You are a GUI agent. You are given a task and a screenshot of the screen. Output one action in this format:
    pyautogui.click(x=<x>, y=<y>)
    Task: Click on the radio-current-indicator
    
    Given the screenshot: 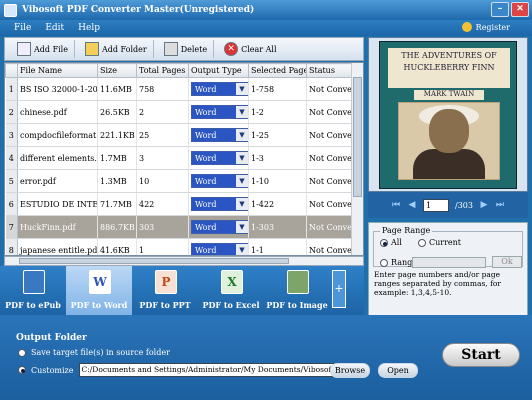 What is the action you would take?
    pyautogui.click(x=422, y=242)
    